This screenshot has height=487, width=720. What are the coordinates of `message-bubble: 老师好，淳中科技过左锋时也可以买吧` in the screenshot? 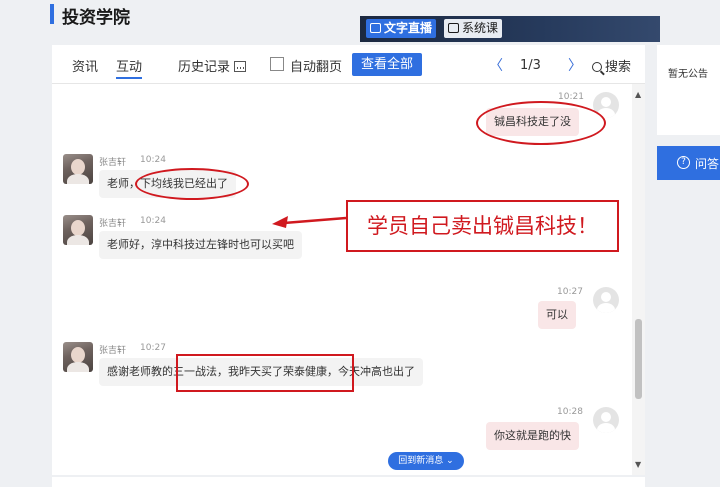 It's located at (200, 245).